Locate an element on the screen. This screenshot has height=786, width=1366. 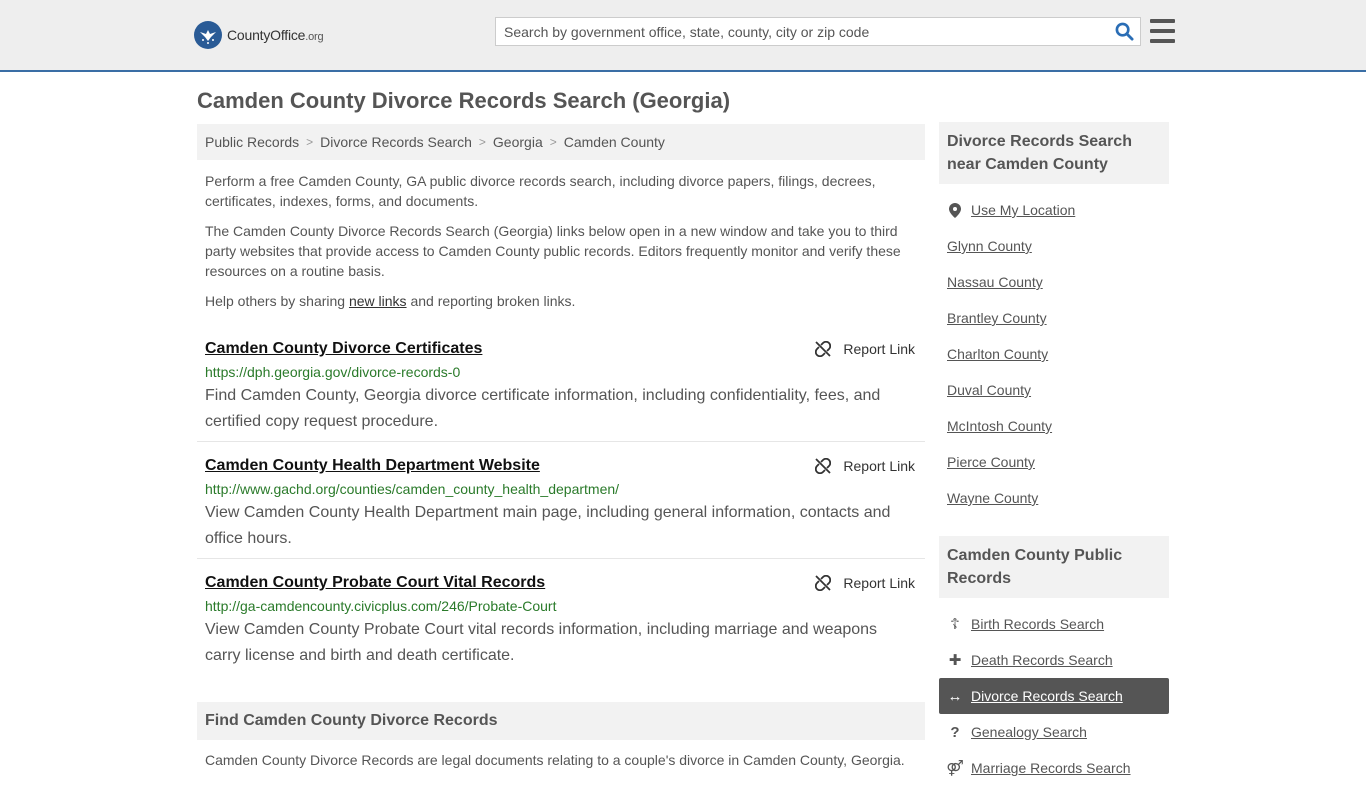
breadcrumb-divorce-records: Divorce Records Search is located at coordinates (396, 142).